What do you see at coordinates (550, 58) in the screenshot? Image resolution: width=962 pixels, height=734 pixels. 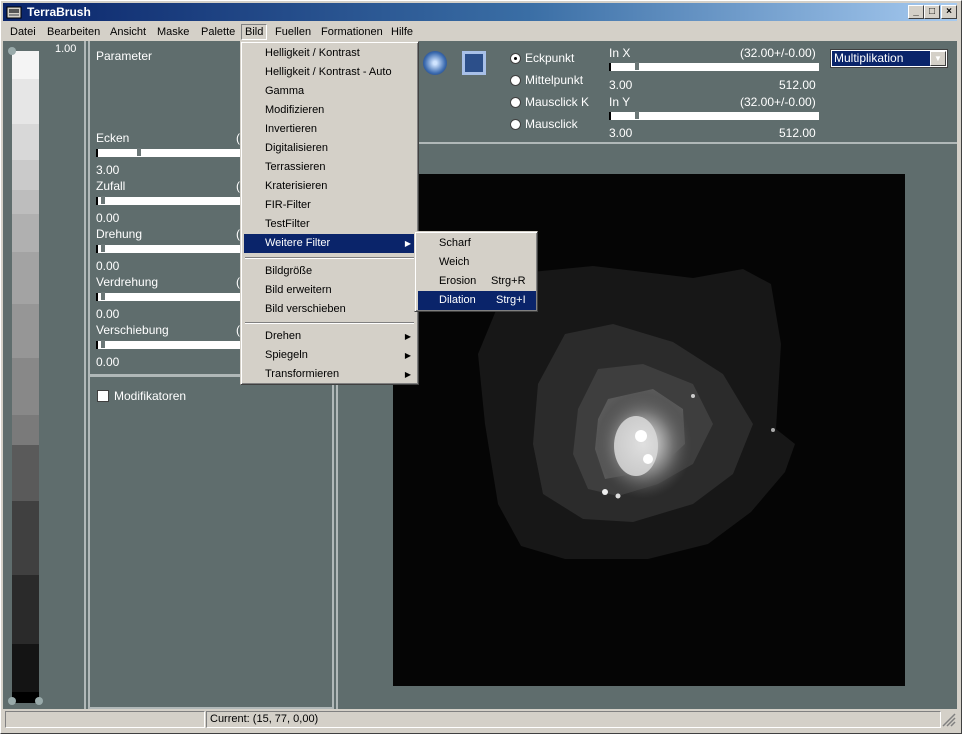 I see `radio-label-eckpunkt: Eckpunkt` at bounding box center [550, 58].